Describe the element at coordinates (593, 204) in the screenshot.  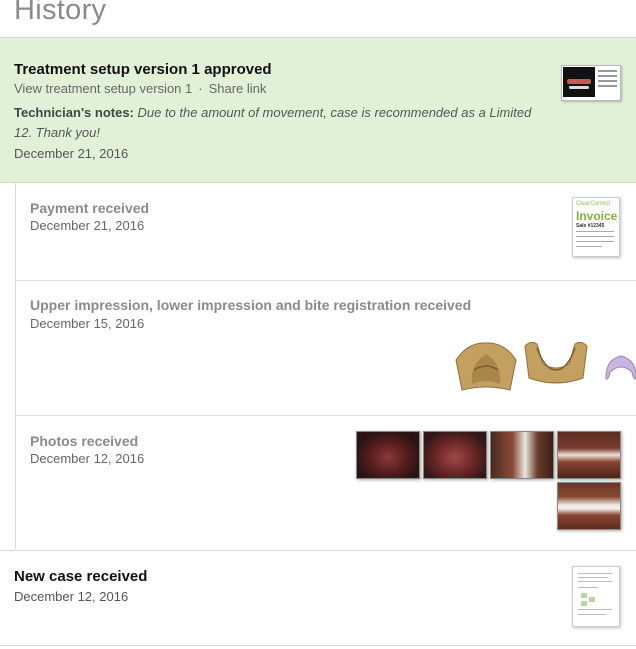
I see `invoice-brand: ClearCorrect` at that location.